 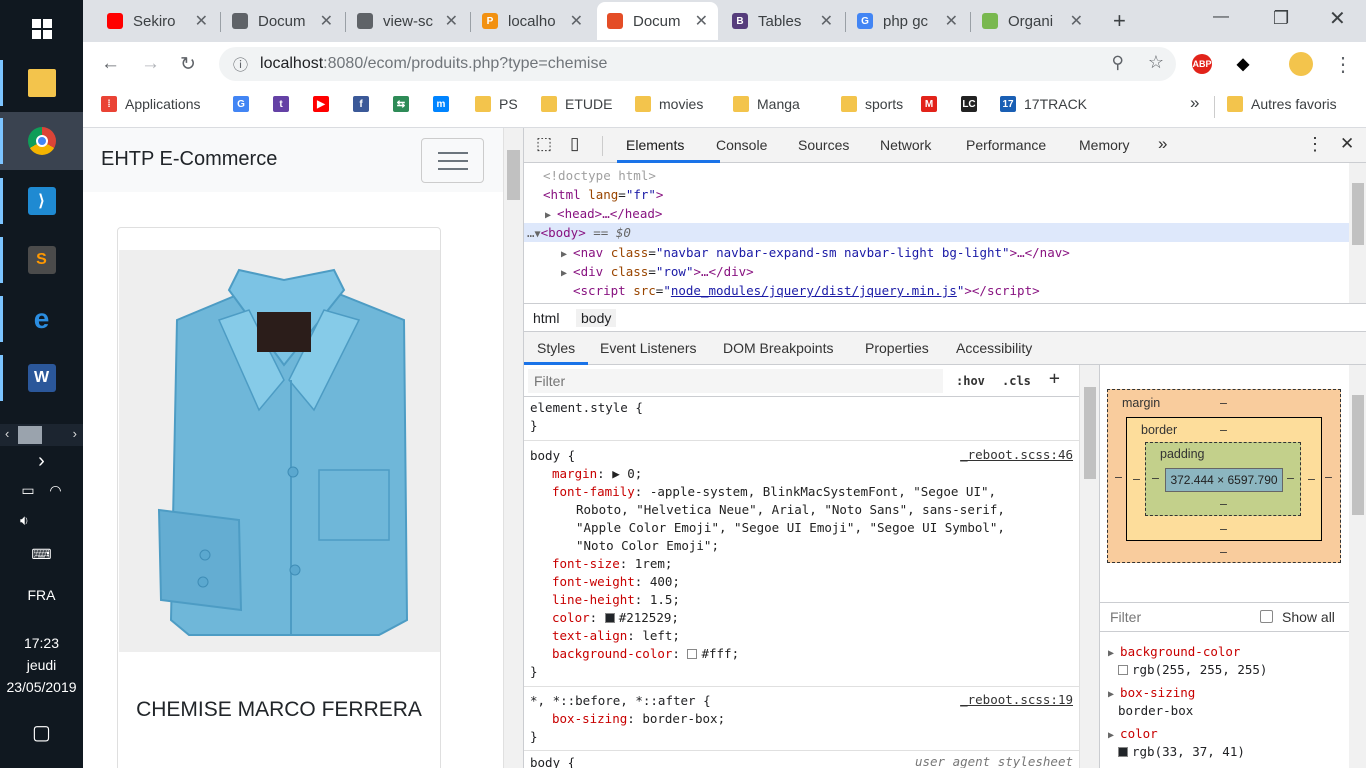 What do you see at coordinates (405, 104) in the screenshot?
I see `bookmark-item: ⇆` at bounding box center [405, 104].